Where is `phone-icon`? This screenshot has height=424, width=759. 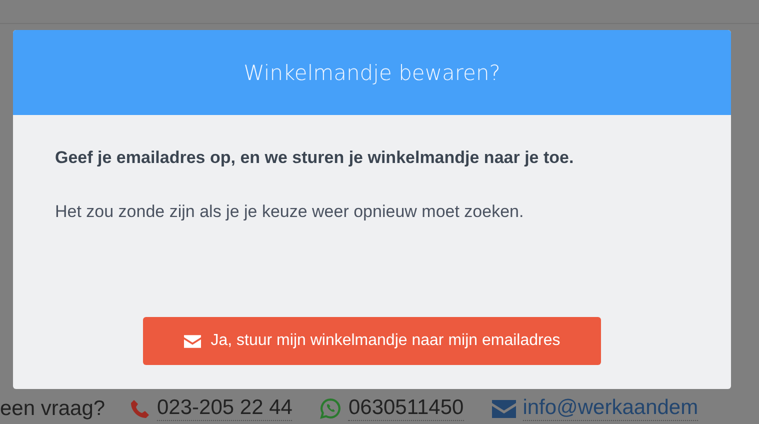
phone-icon is located at coordinates (140, 408).